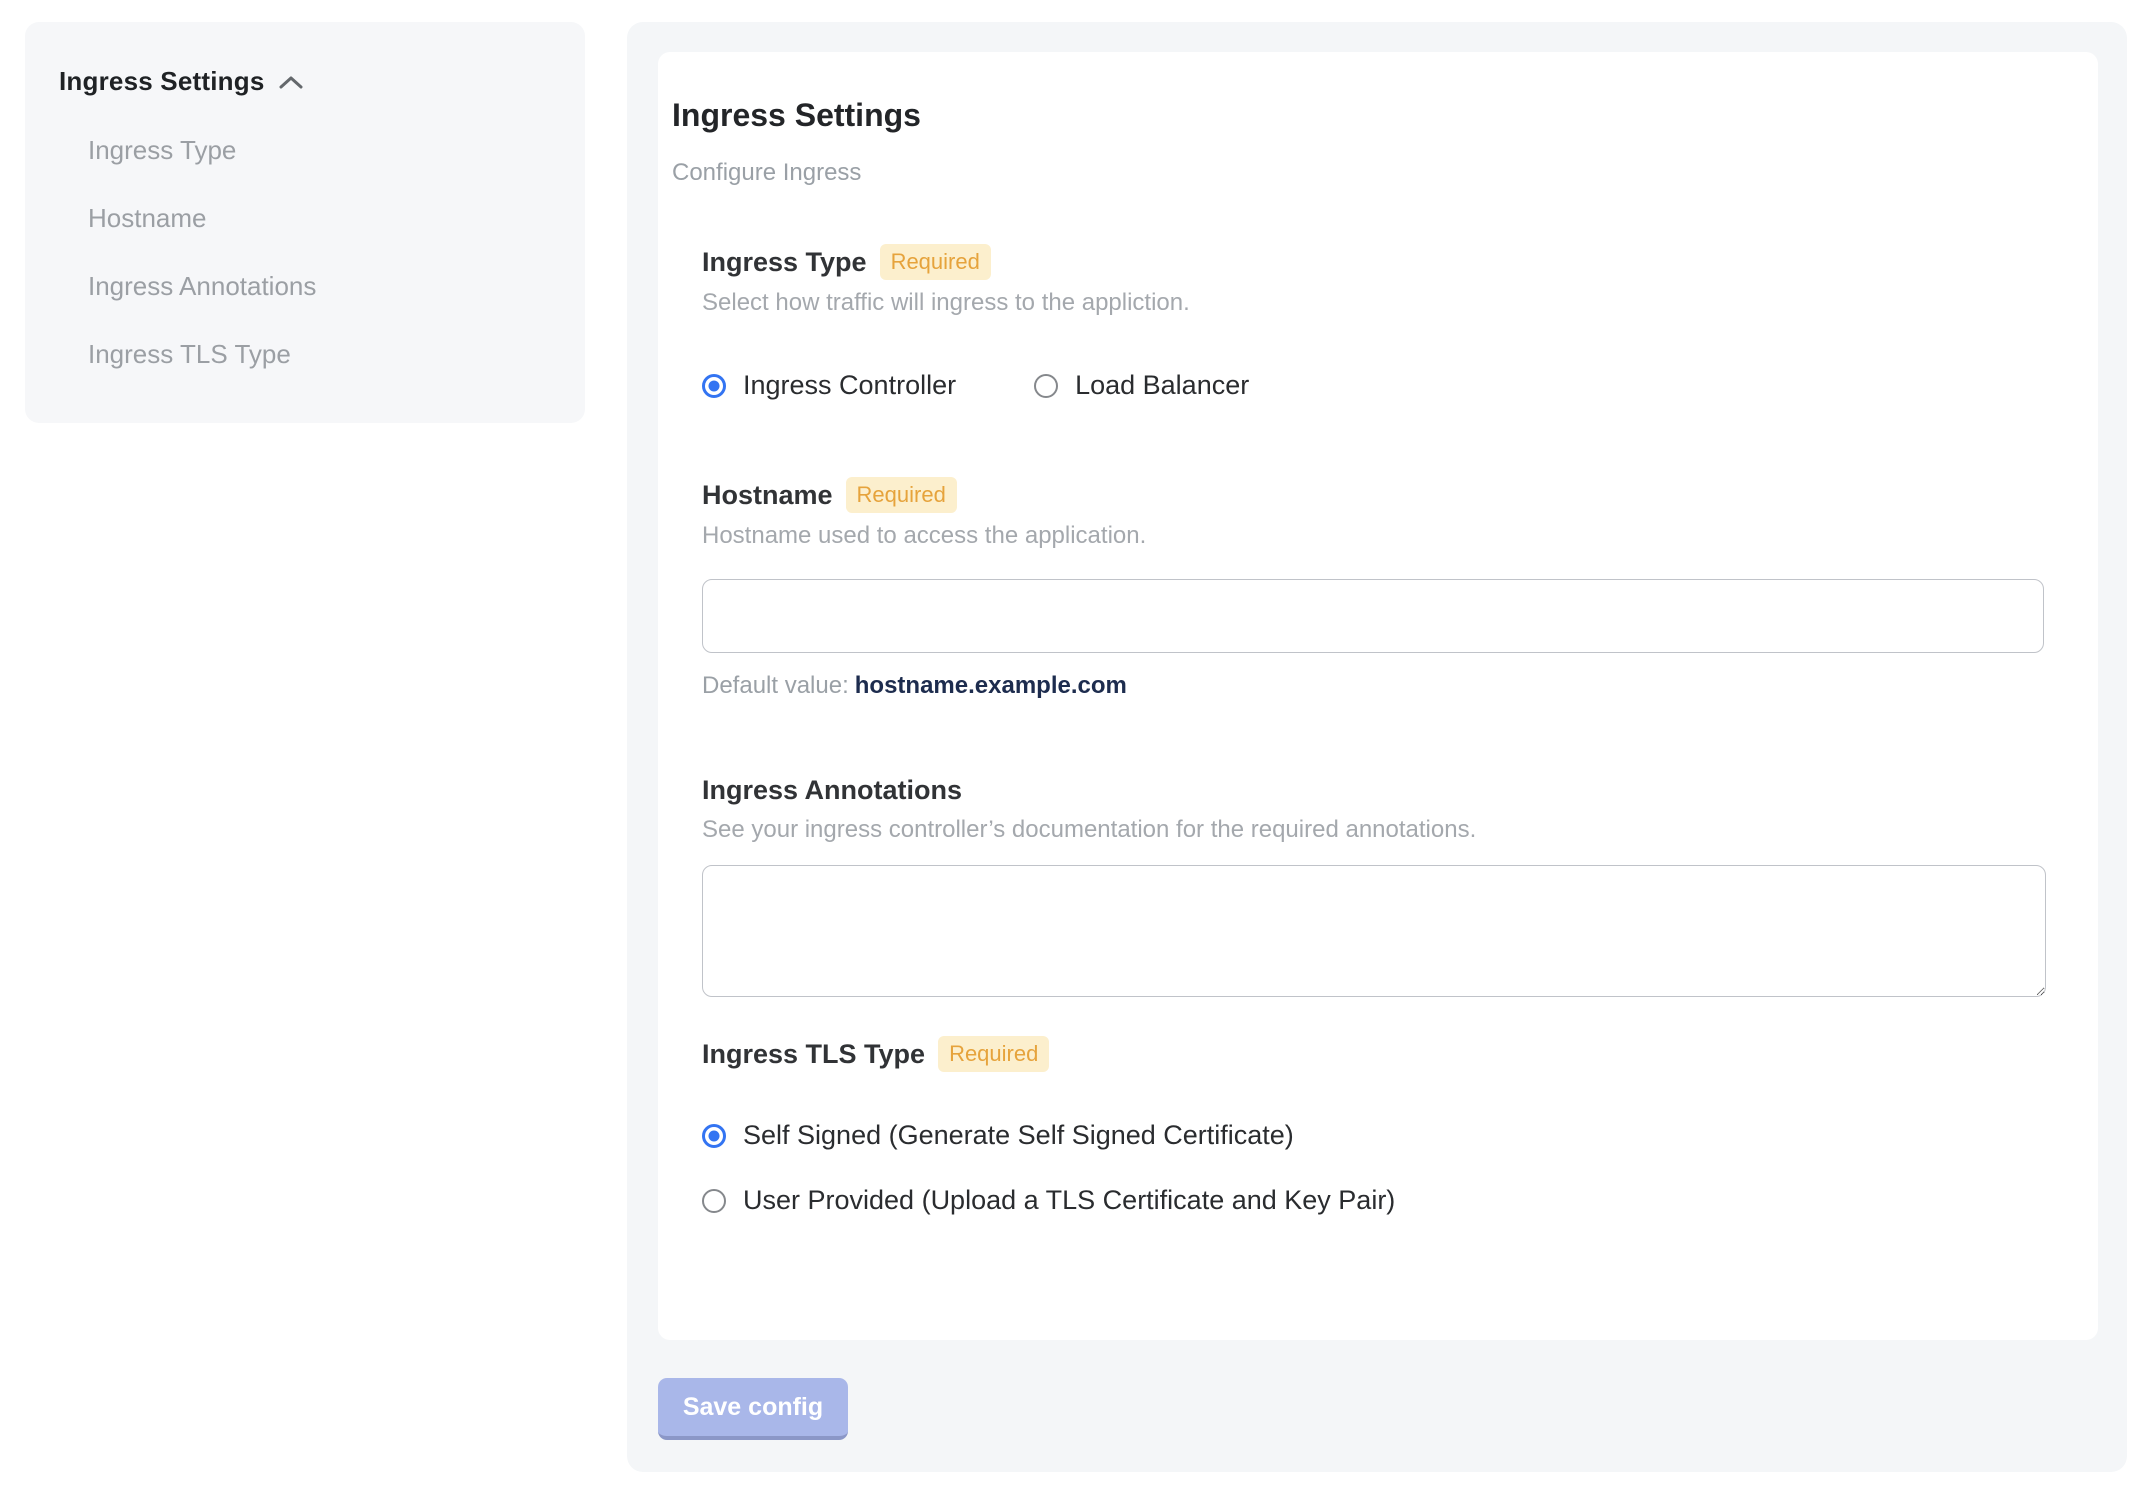  I want to click on radio-label-load-balancer: Load Balancer, so click(1162, 385).